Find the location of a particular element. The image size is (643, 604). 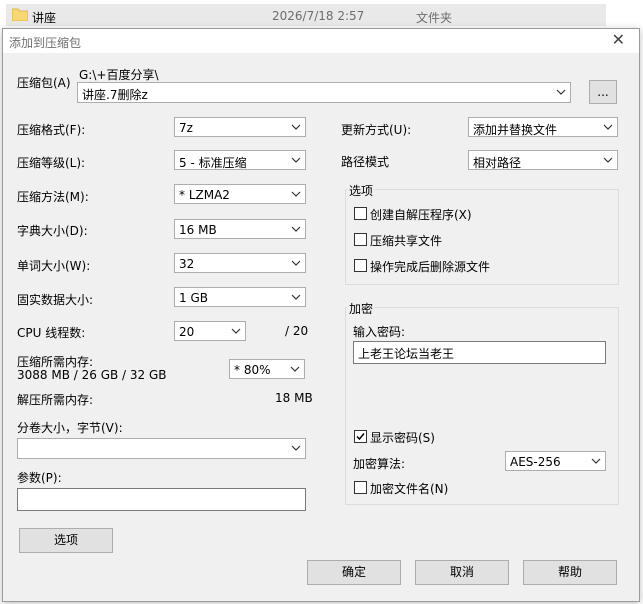

method-value: * LZMA2 is located at coordinates (204, 195).